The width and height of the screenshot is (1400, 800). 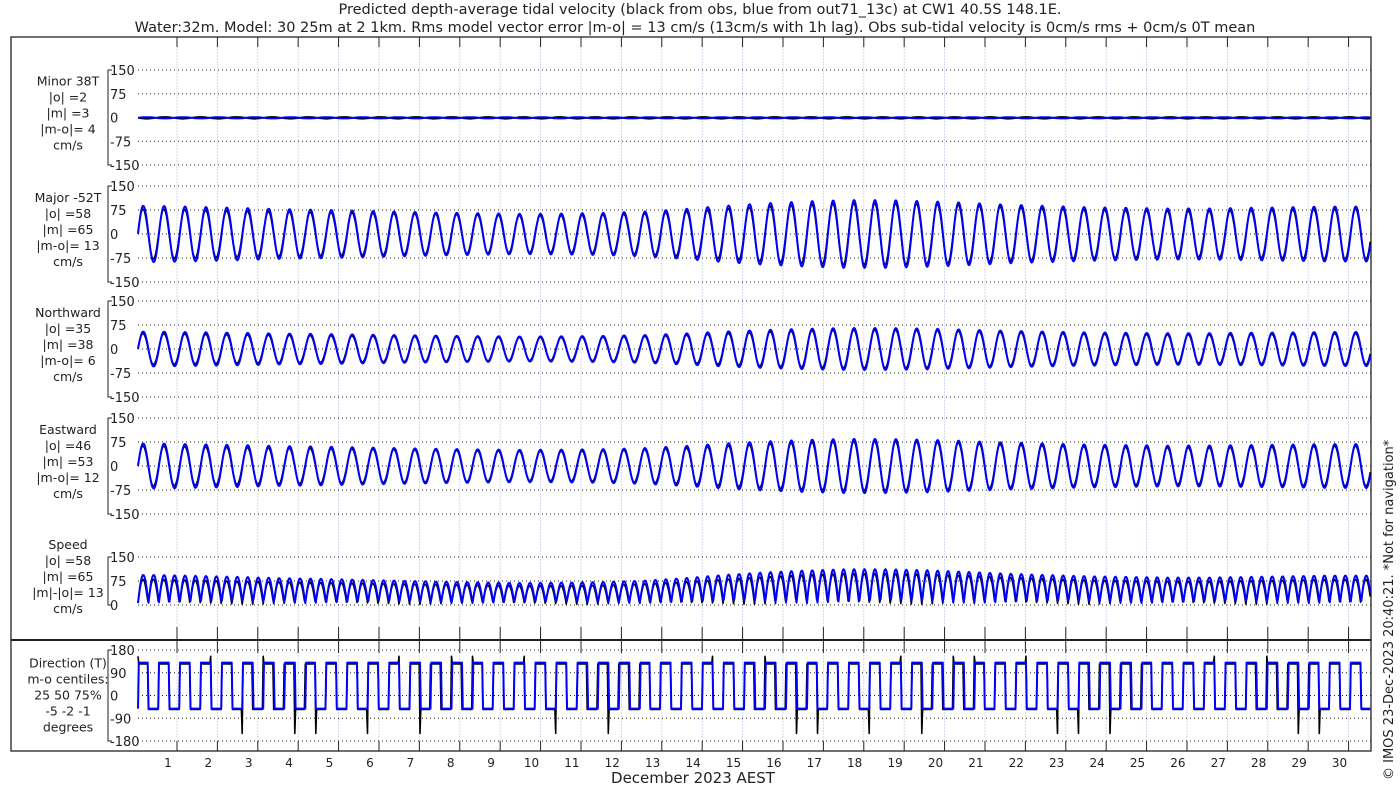 What do you see at coordinates (67, 711) in the screenshot?
I see `panel-label-line: -5 -2 -1` at bounding box center [67, 711].